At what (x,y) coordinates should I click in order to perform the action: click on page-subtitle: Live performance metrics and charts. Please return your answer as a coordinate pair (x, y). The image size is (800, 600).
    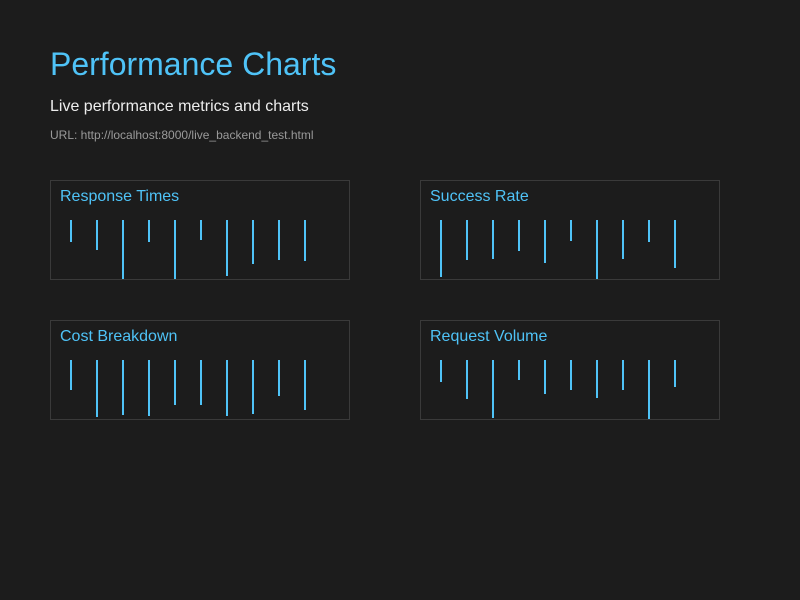
    Looking at the image, I should click on (179, 106).